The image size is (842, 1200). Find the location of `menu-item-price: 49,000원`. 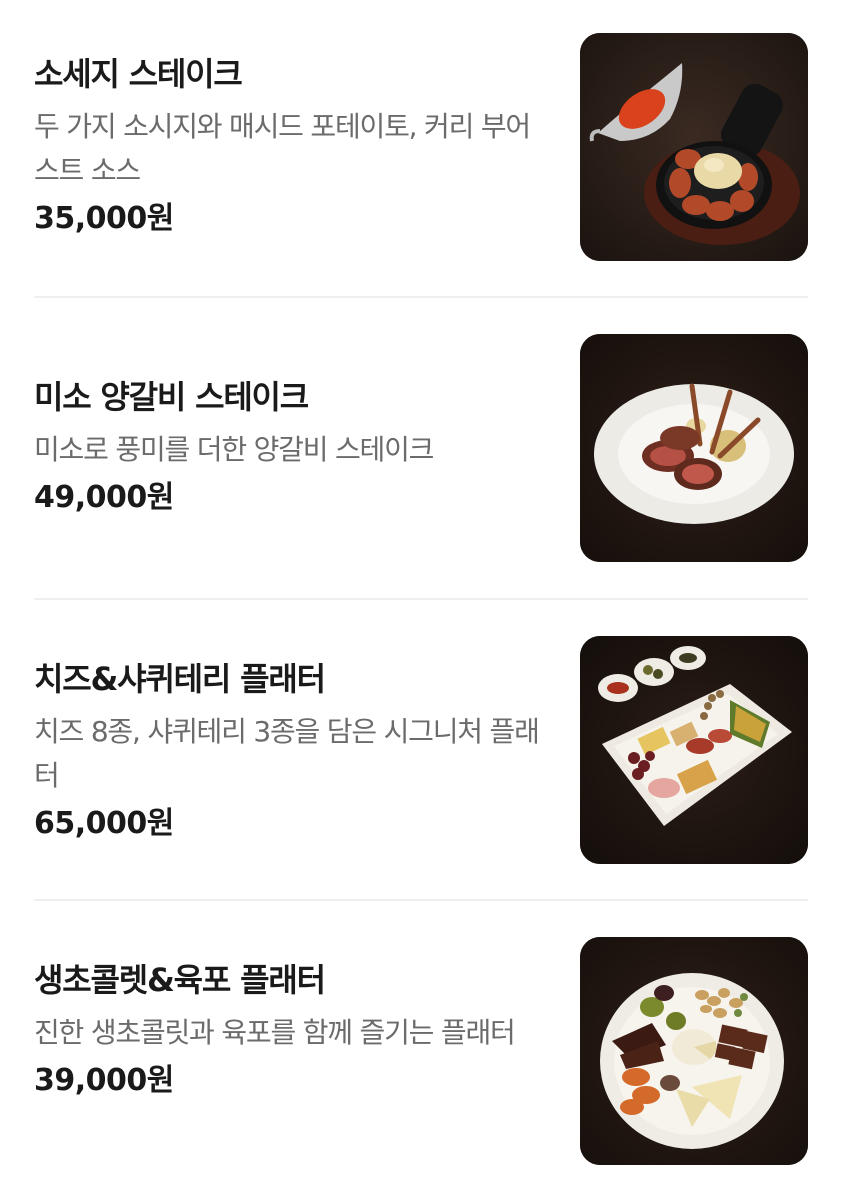

menu-item-price: 49,000원 is located at coordinates (104, 497).